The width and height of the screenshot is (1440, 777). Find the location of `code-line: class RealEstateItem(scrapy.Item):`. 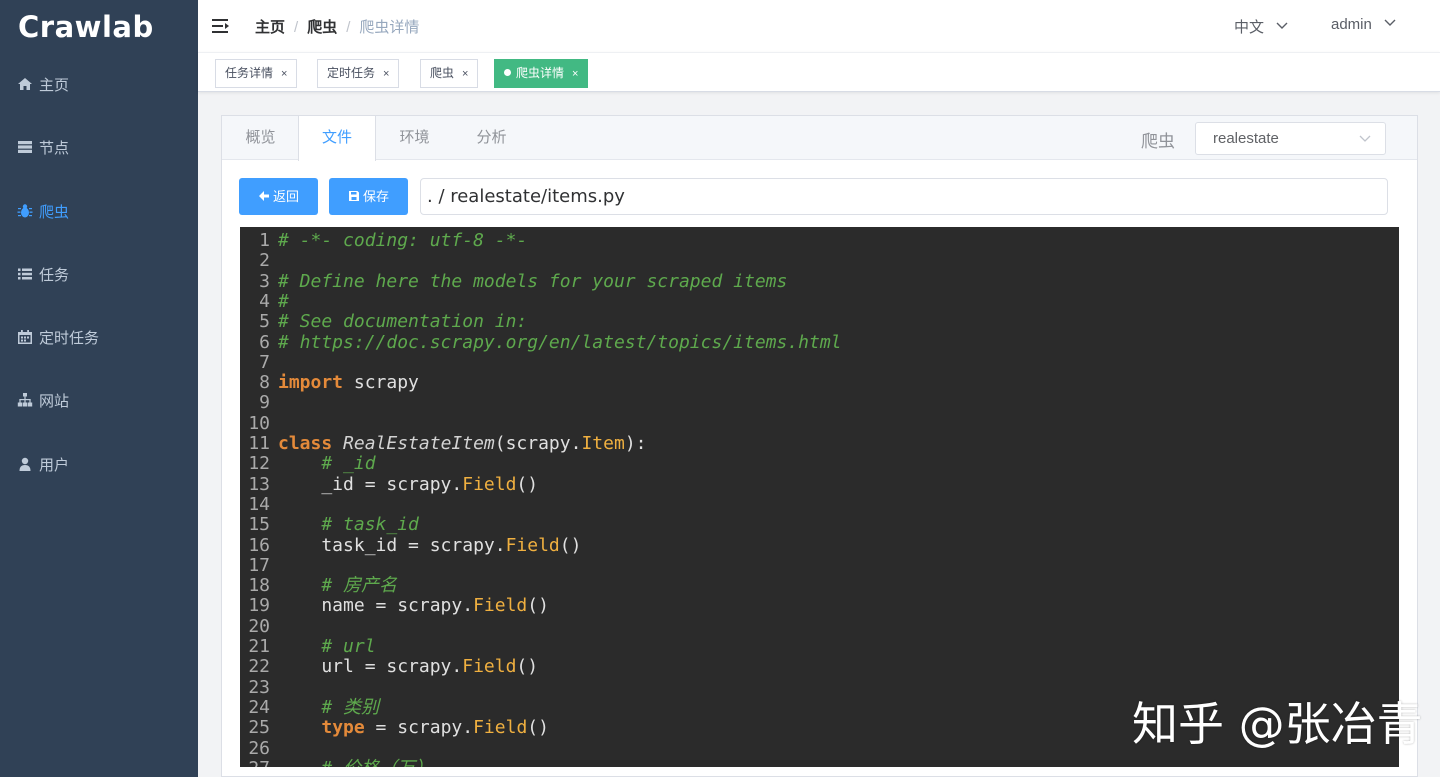

code-line: class RealEstateItem(scrapy.Item): is located at coordinates (462, 443).